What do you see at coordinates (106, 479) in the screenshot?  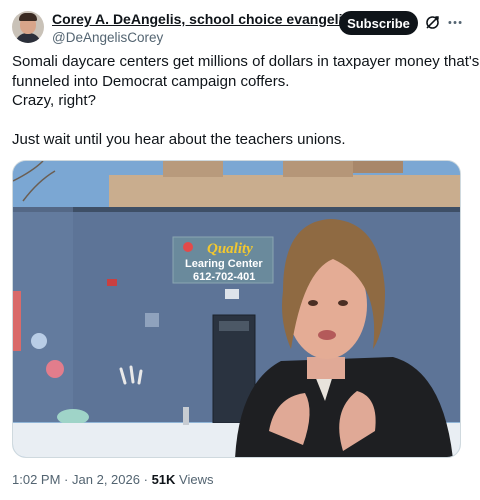 I see `date: Jan 2, 2026` at bounding box center [106, 479].